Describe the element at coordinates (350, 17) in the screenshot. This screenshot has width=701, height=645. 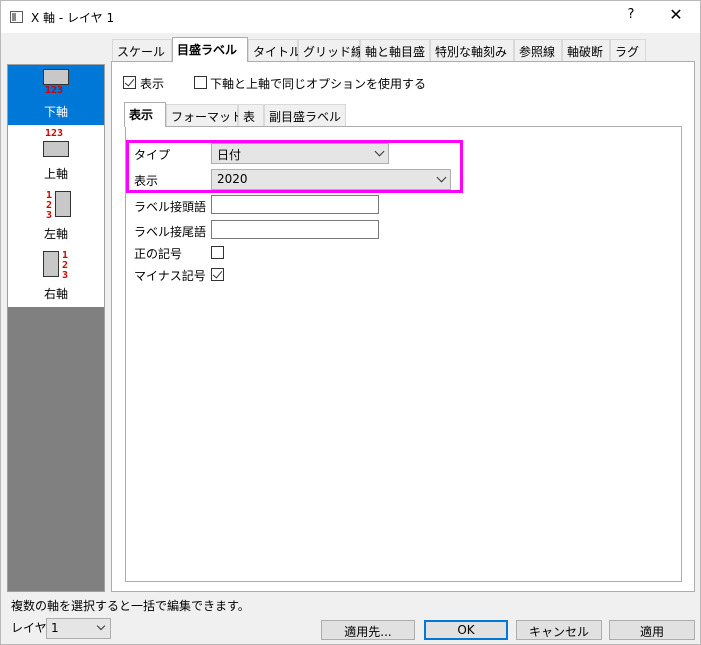
I see `title-bar: X 軸 - レイヤ 1 ? ✕` at that location.